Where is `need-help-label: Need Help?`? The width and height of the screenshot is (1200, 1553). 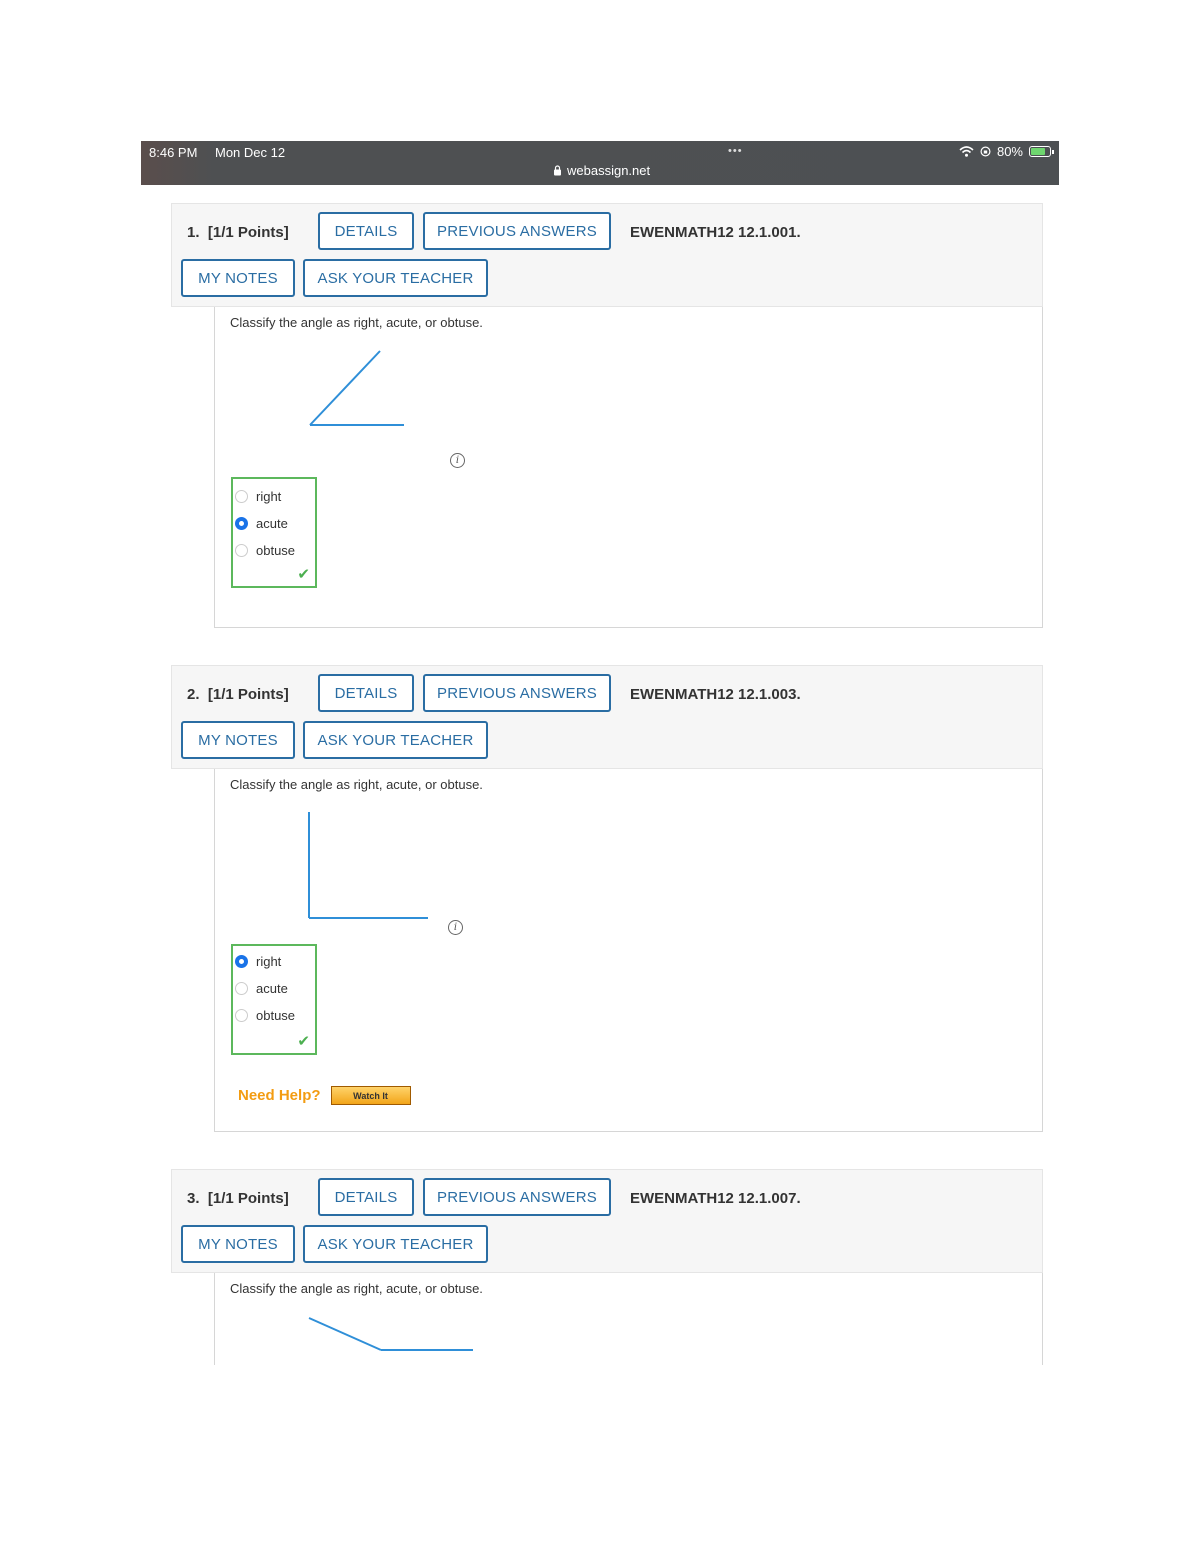 need-help-label: Need Help? is located at coordinates (279, 1095).